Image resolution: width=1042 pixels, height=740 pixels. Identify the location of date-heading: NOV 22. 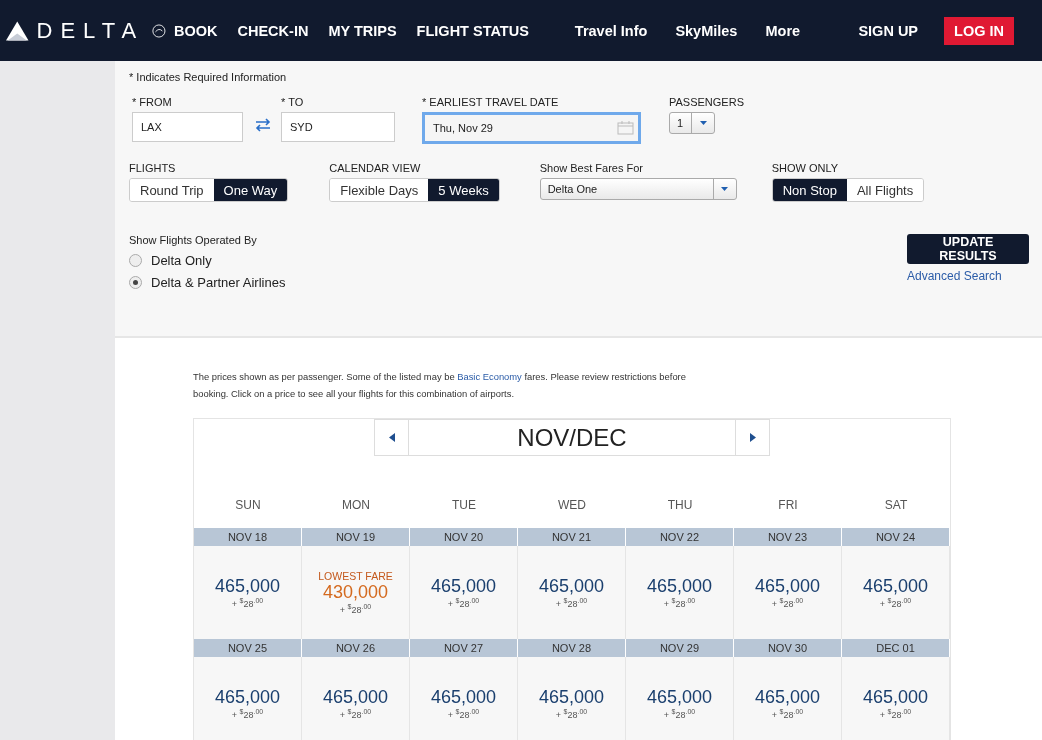
(680, 537).